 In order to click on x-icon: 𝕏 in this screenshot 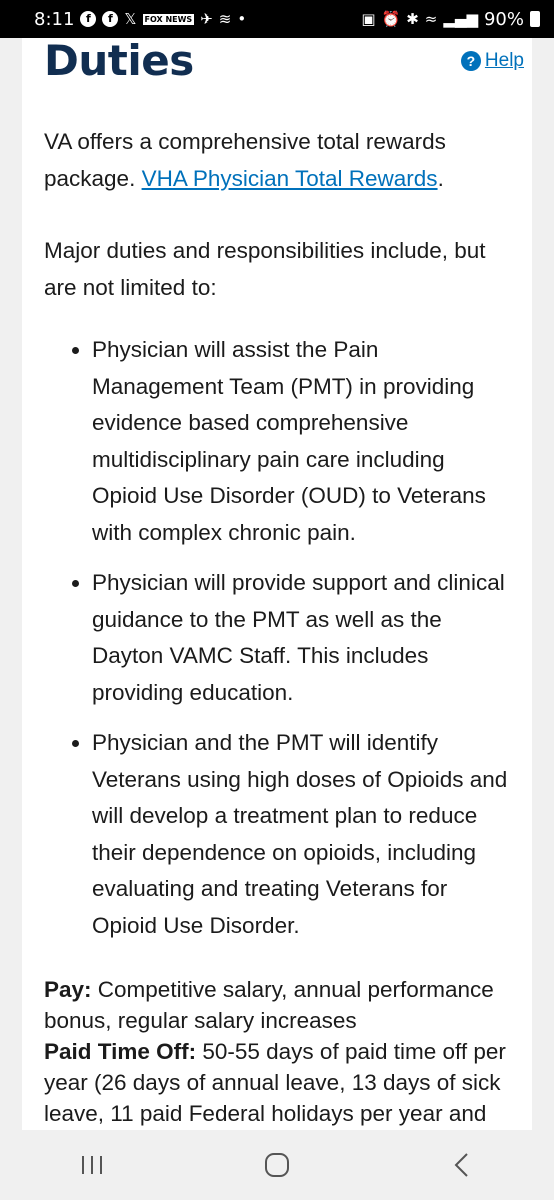, I will do `click(130, 18)`.